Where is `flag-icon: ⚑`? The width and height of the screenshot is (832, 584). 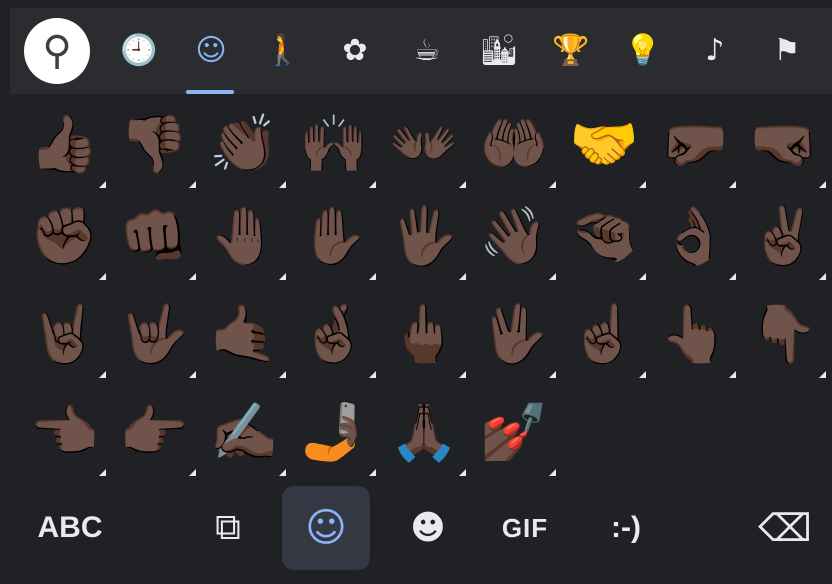
flag-icon: ⚑ is located at coordinates (787, 51).